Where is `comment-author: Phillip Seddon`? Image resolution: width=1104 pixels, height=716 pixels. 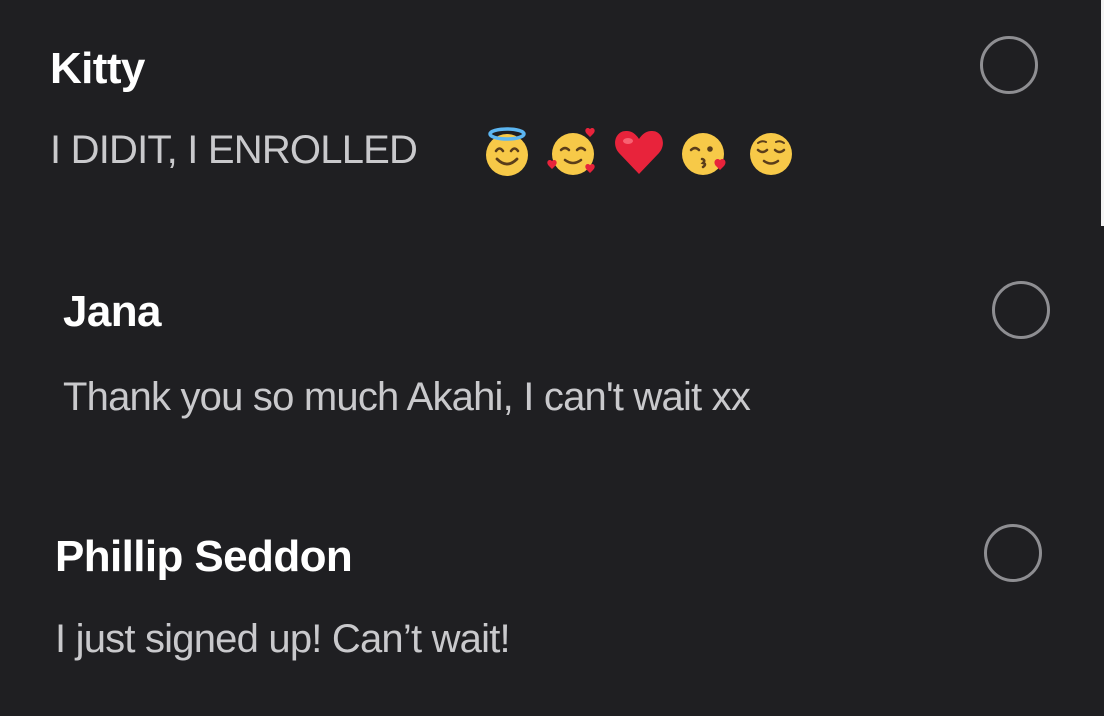
comment-author: Phillip Seddon is located at coordinates (204, 556).